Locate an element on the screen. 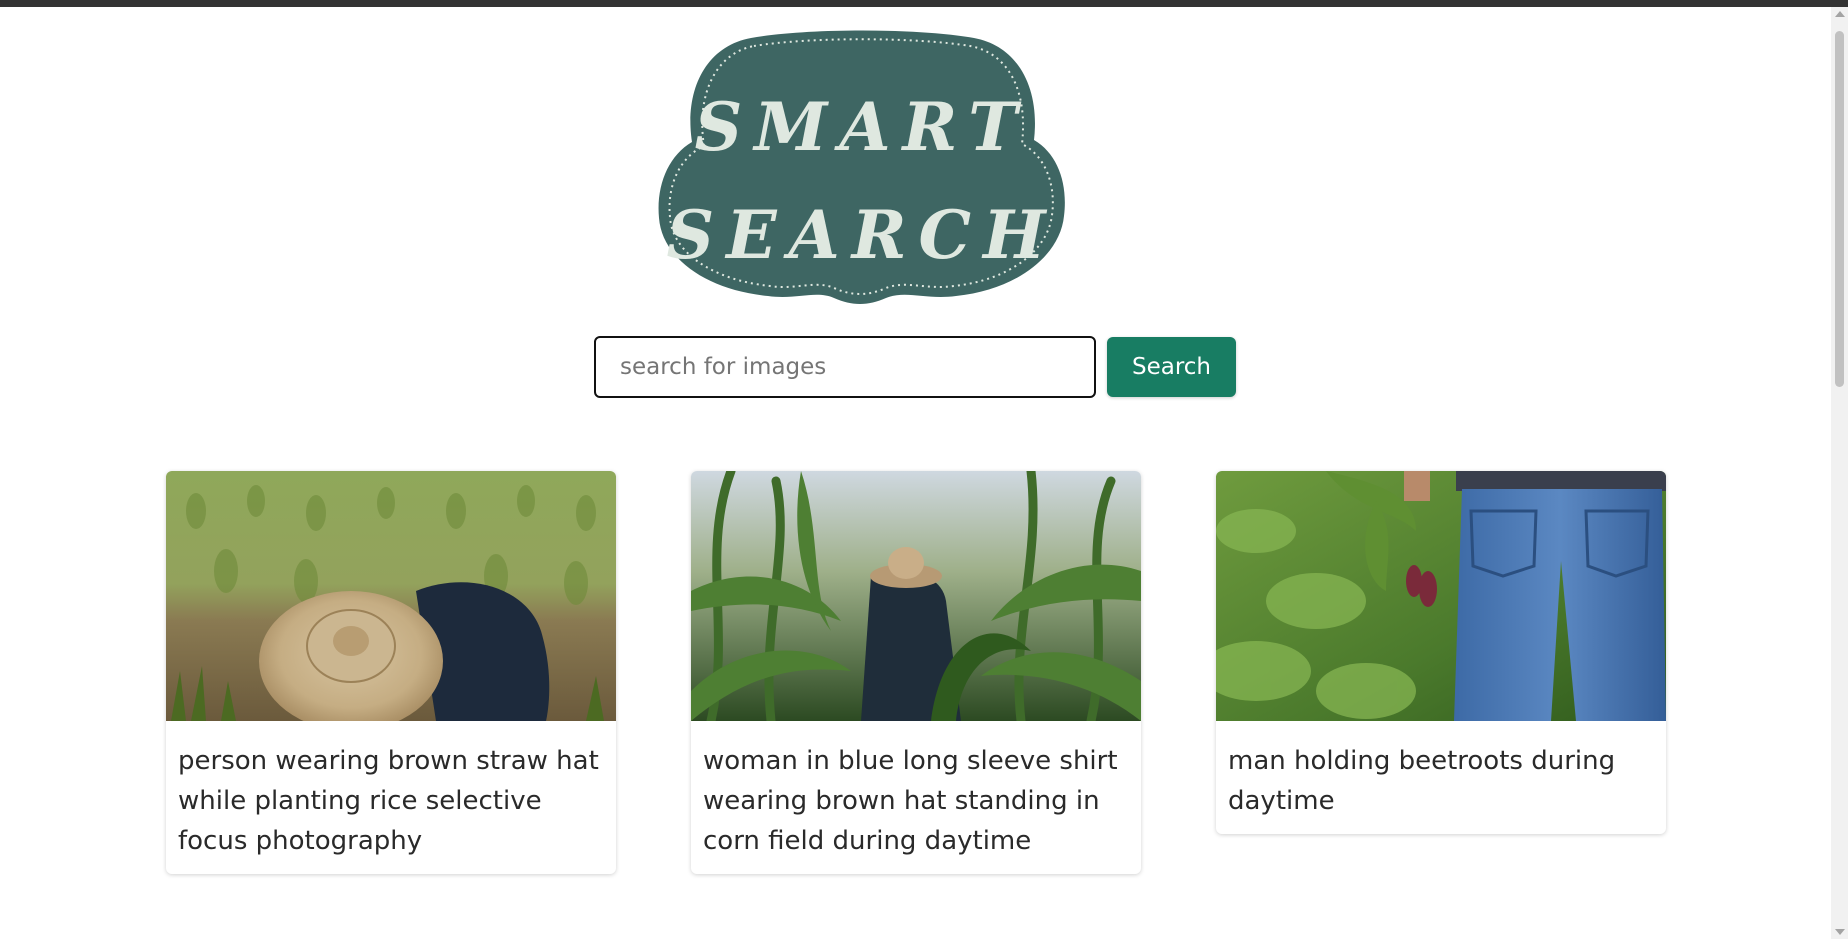  result-image-beetroots is located at coordinates (1441, 596).